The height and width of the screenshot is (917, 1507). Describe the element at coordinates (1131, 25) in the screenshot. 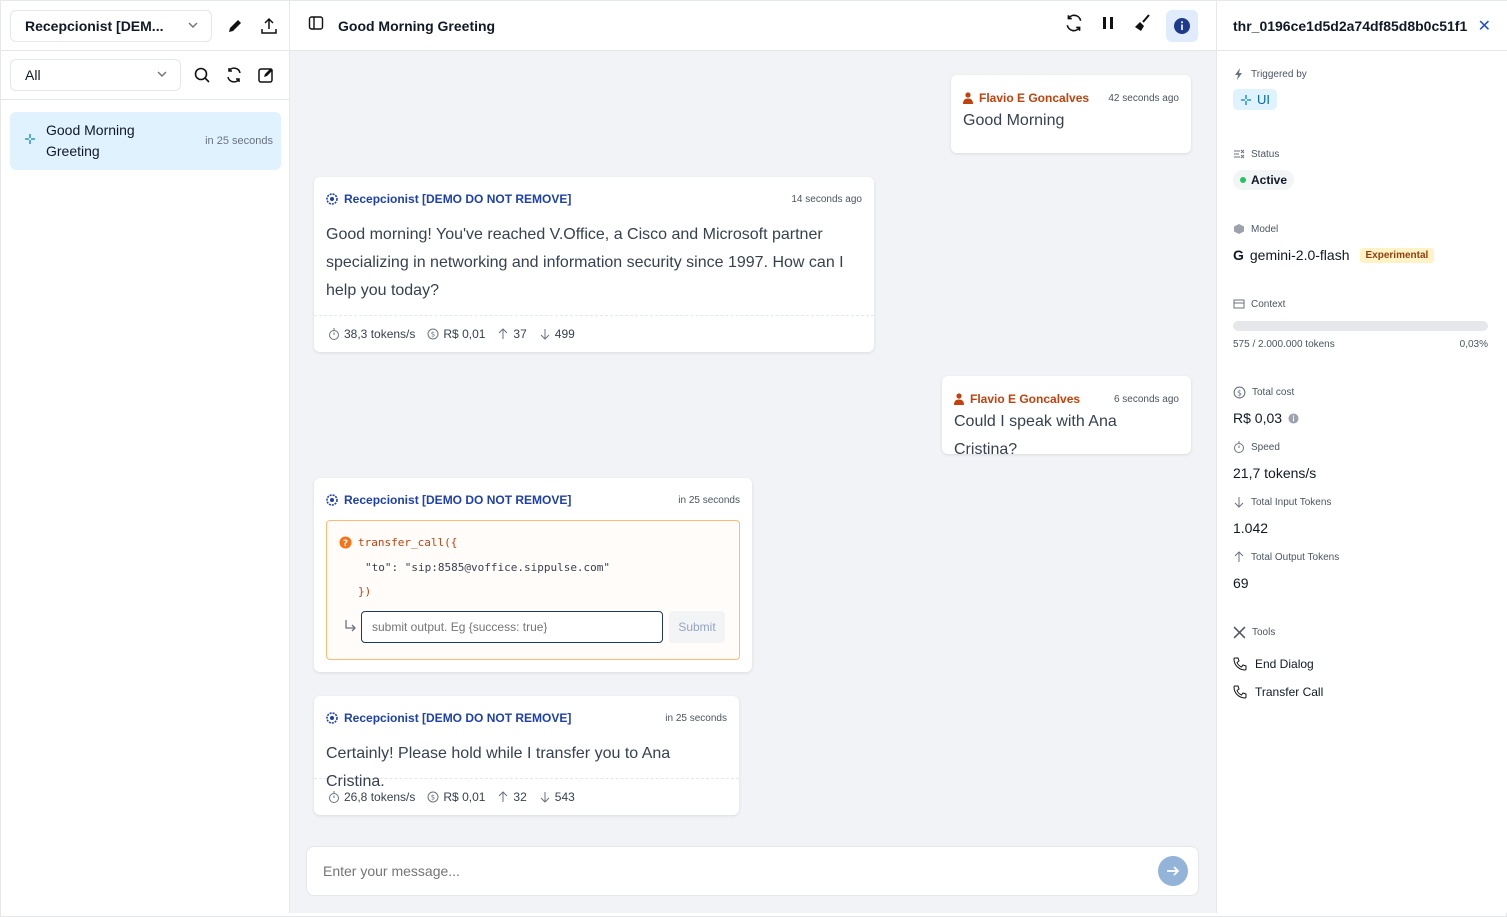

I see `header-actions` at that location.